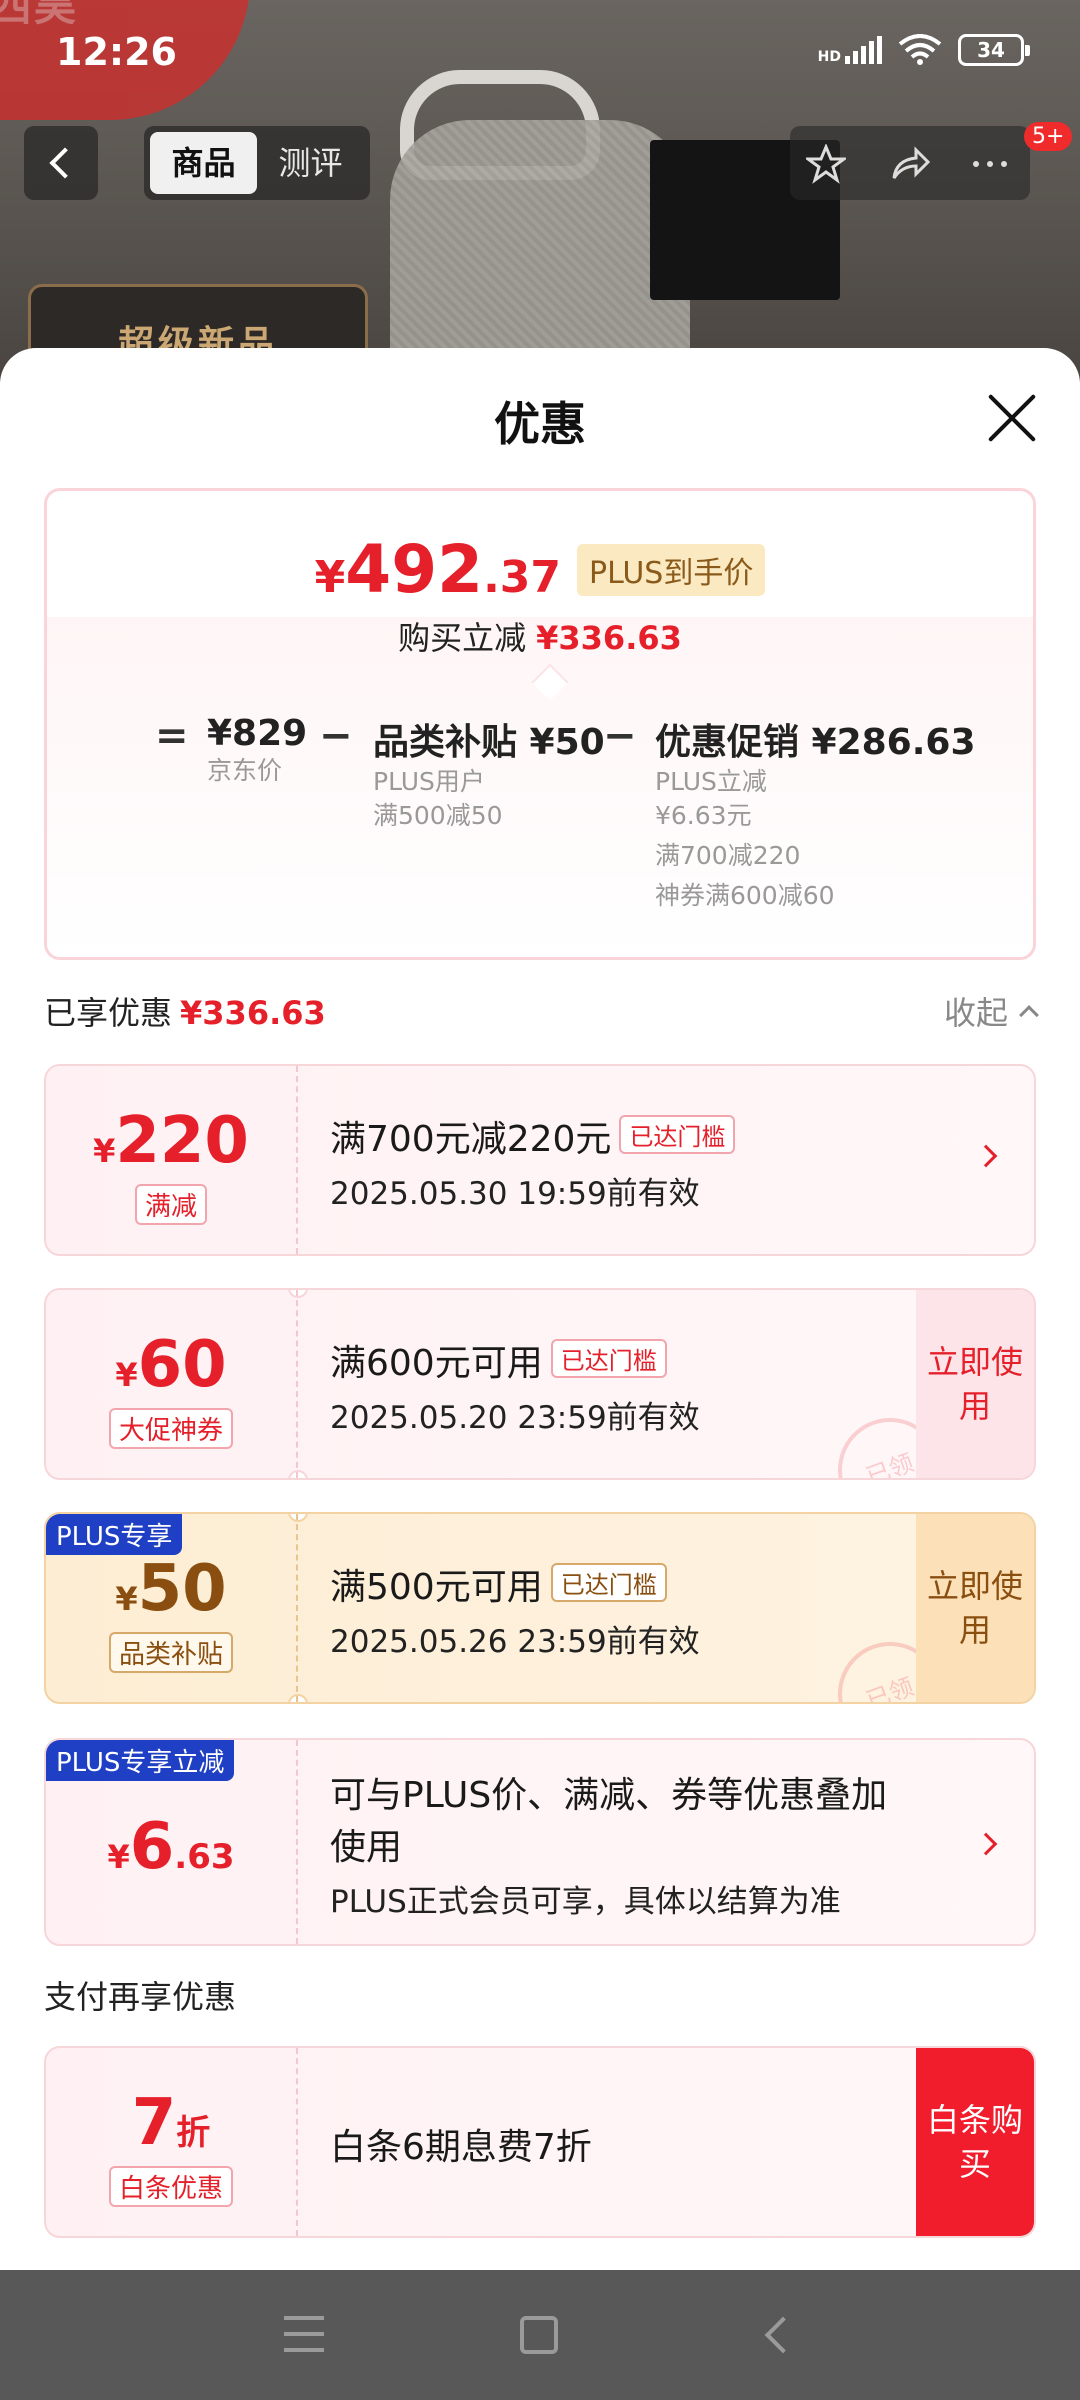  I want to click on close-icon, so click(1012, 418).